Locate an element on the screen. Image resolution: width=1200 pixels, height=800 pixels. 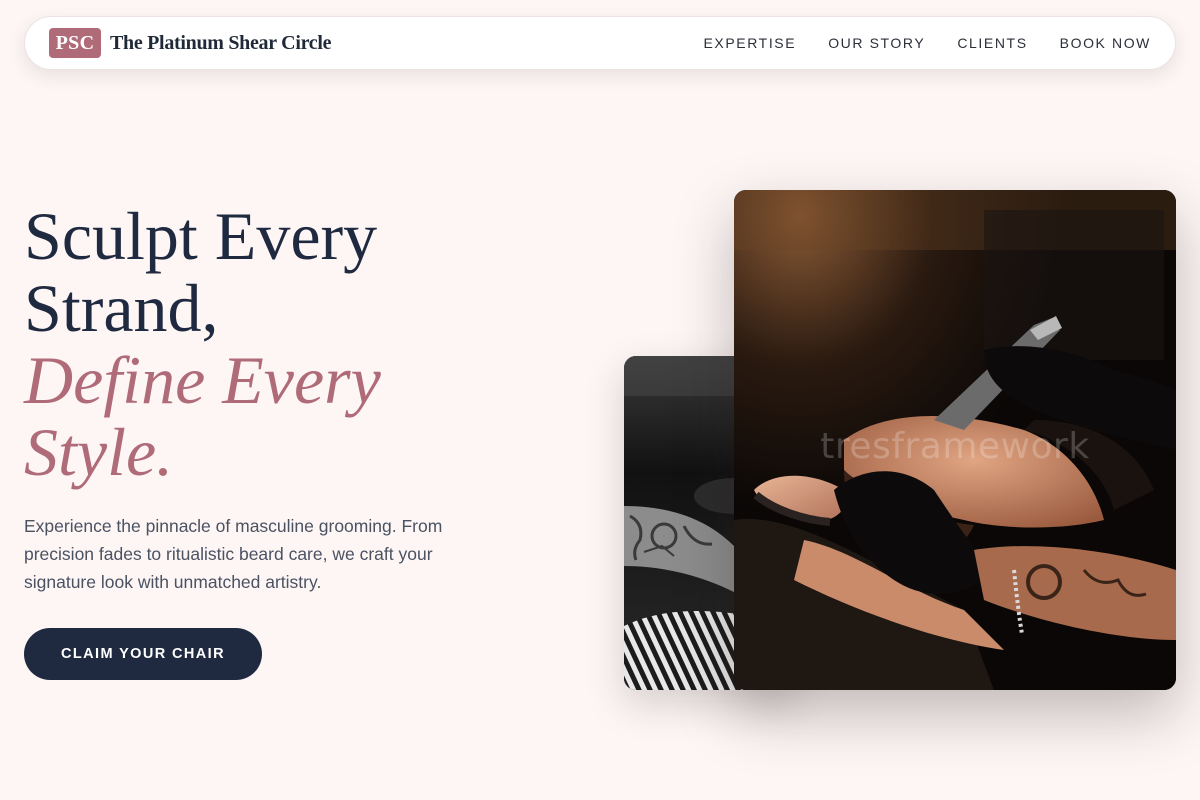
brand-logo-link: PSC The Platinum Shear Circle is located at coordinates (190, 43).